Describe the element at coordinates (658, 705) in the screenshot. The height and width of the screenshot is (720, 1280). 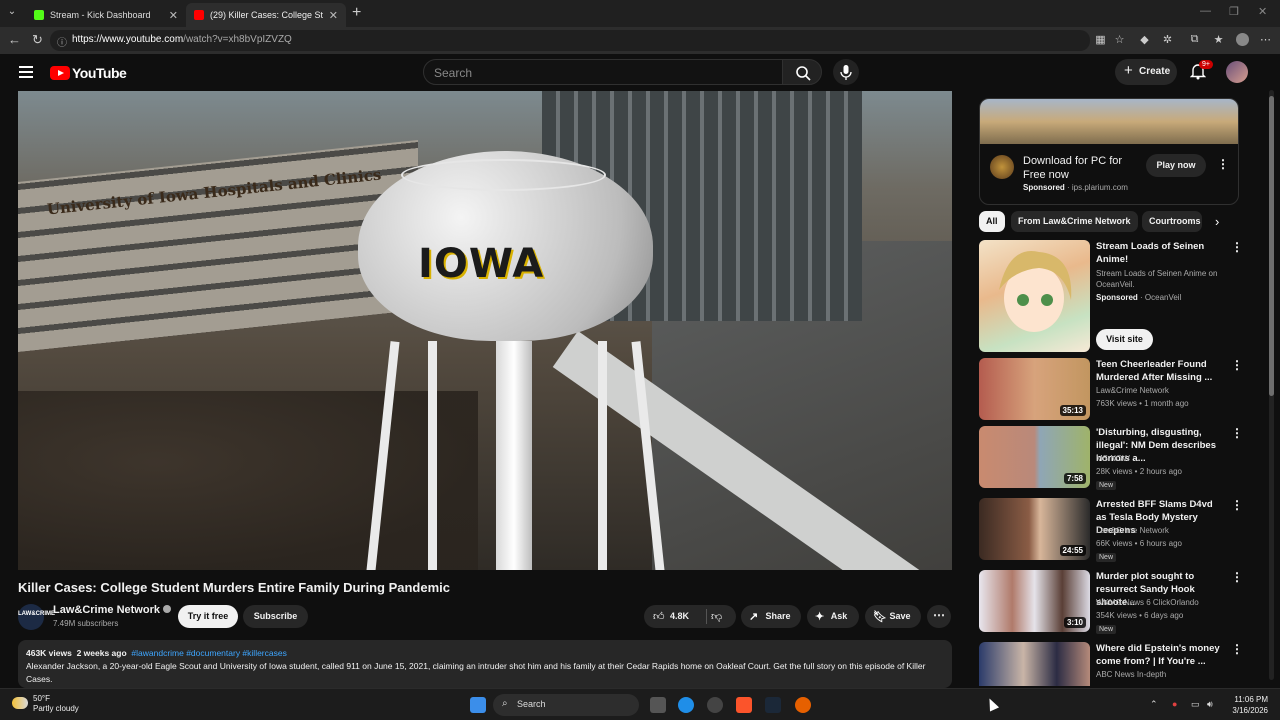
I see `task-view-icon` at that location.